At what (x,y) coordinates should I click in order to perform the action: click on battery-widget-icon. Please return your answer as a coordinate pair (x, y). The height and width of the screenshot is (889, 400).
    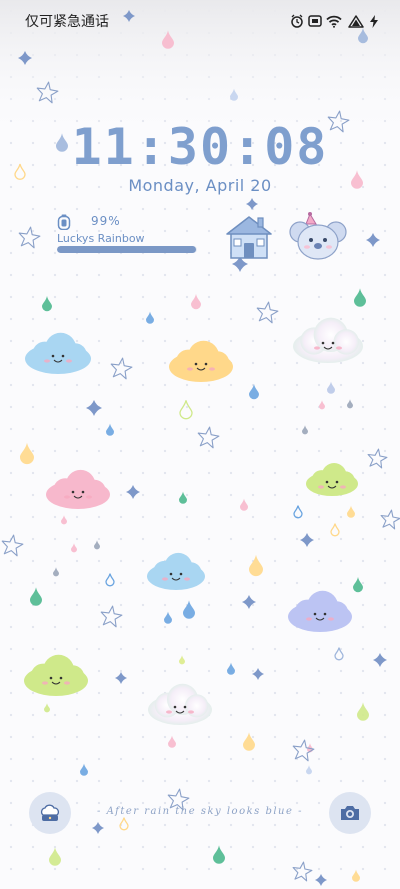
    Looking at the image, I should click on (64, 222).